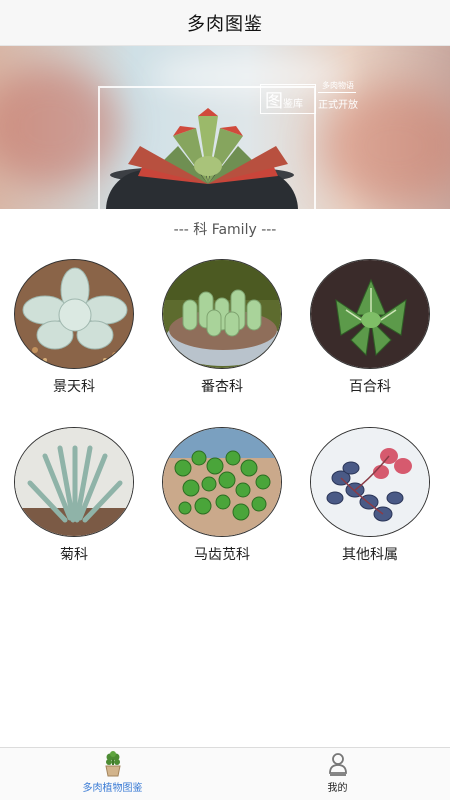 This screenshot has height=800, width=450. Describe the element at coordinates (274, 101) in the screenshot. I see `brand-char: 图` at that location.